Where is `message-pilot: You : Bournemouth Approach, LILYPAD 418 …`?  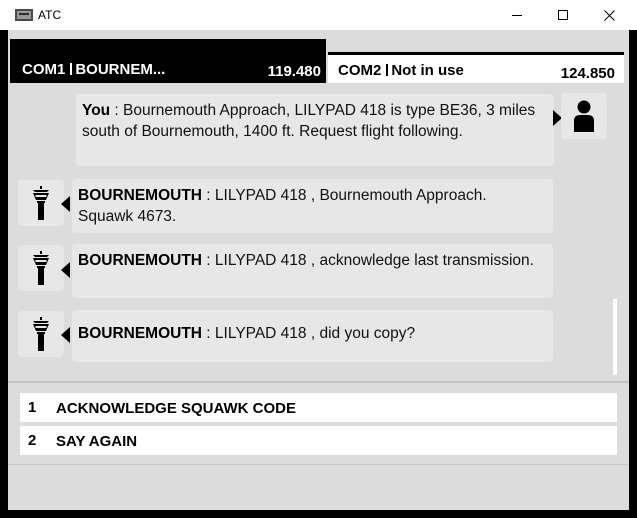
message-pilot: You : Bournemouth Approach, LILYPAD 418 … is located at coordinates (315, 130).